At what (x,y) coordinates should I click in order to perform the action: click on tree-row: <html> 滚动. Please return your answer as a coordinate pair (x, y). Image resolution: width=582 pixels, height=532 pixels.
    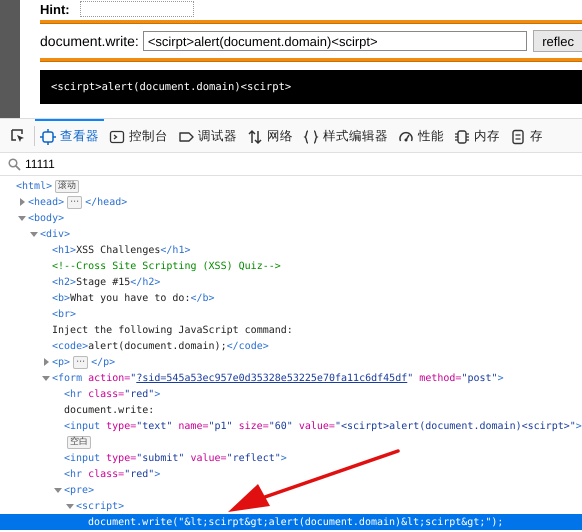
    Looking at the image, I should click on (291, 186).